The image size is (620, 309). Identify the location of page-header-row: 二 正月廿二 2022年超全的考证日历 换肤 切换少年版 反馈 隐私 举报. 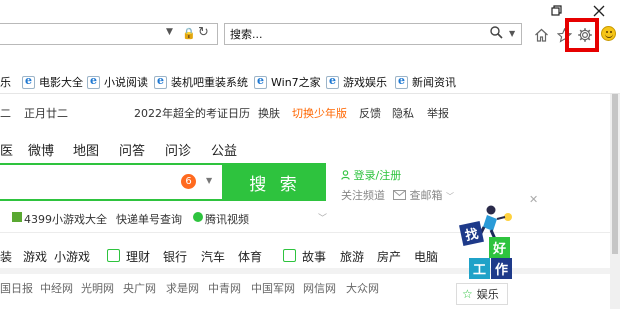
(310, 113).